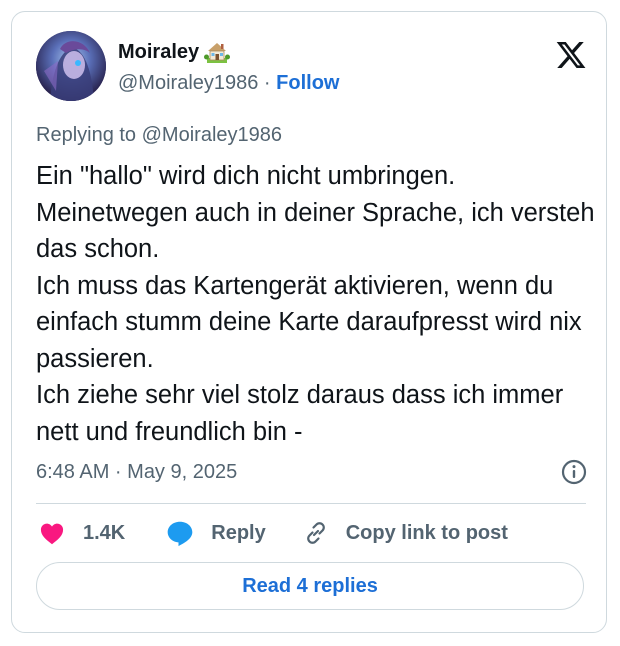 This screenshot has height=646, width=620. What do you see at coordinates (574, 472) in the screenshot?
I see `info-icon` at bounding box center [574, 472].